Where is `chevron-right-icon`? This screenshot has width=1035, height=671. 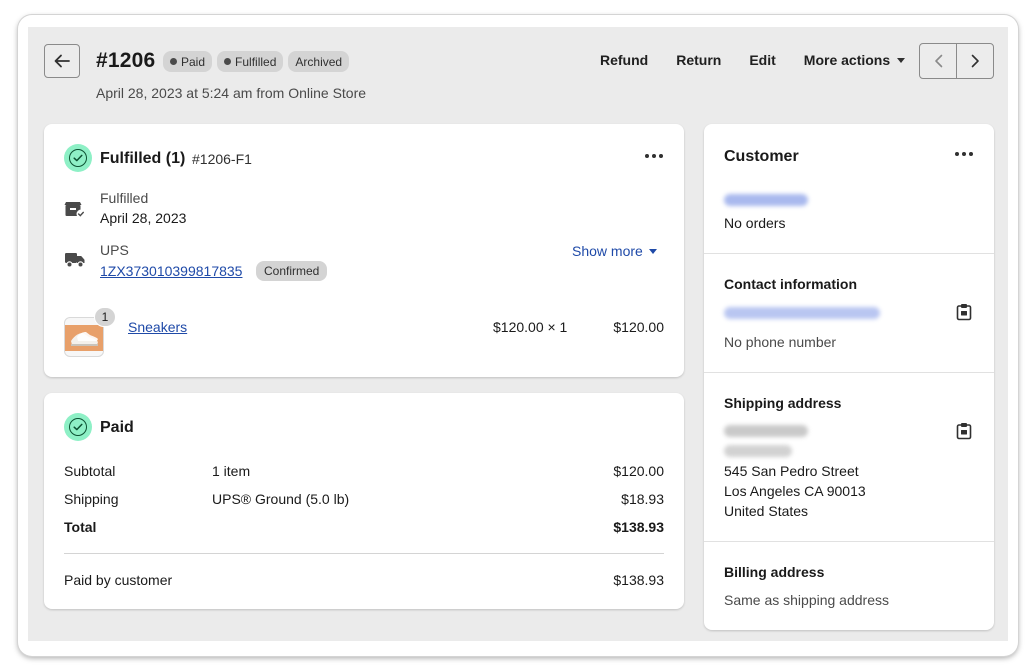 chevron-right-icon is located at coordinates (975, 61).